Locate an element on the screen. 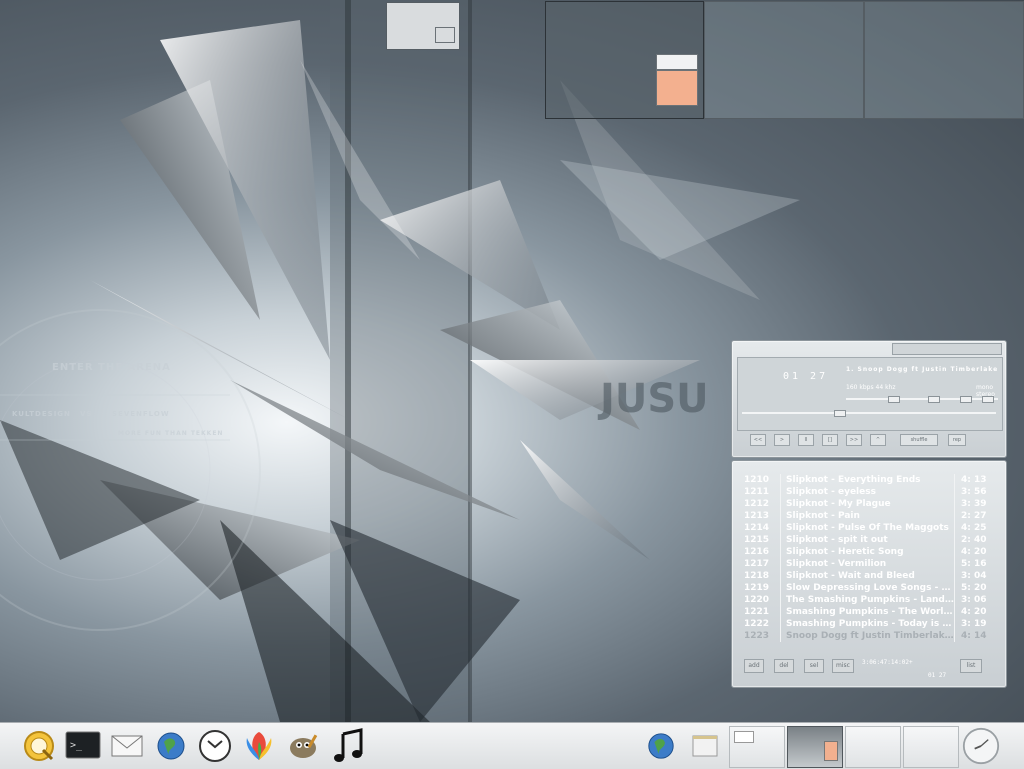 The height and width of the screenshot is (769, 1024). playlist-row: 1216 Slipknot - Heretic Song 4: 20 is located at coordinates (869, 552).